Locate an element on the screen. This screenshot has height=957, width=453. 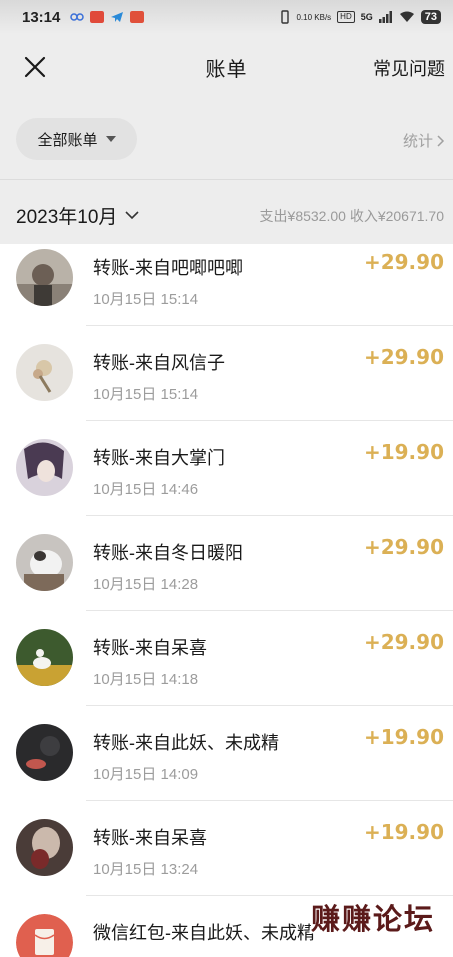
transaction-item: 转账-来自大掌门 10月15日 14:46 +19.90 is located at coordinates (226, 468).